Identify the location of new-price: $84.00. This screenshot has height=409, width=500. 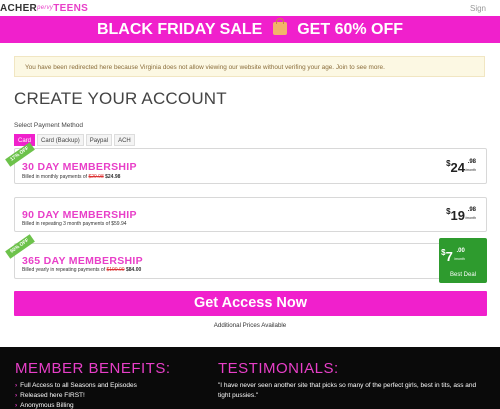
(133, 270).